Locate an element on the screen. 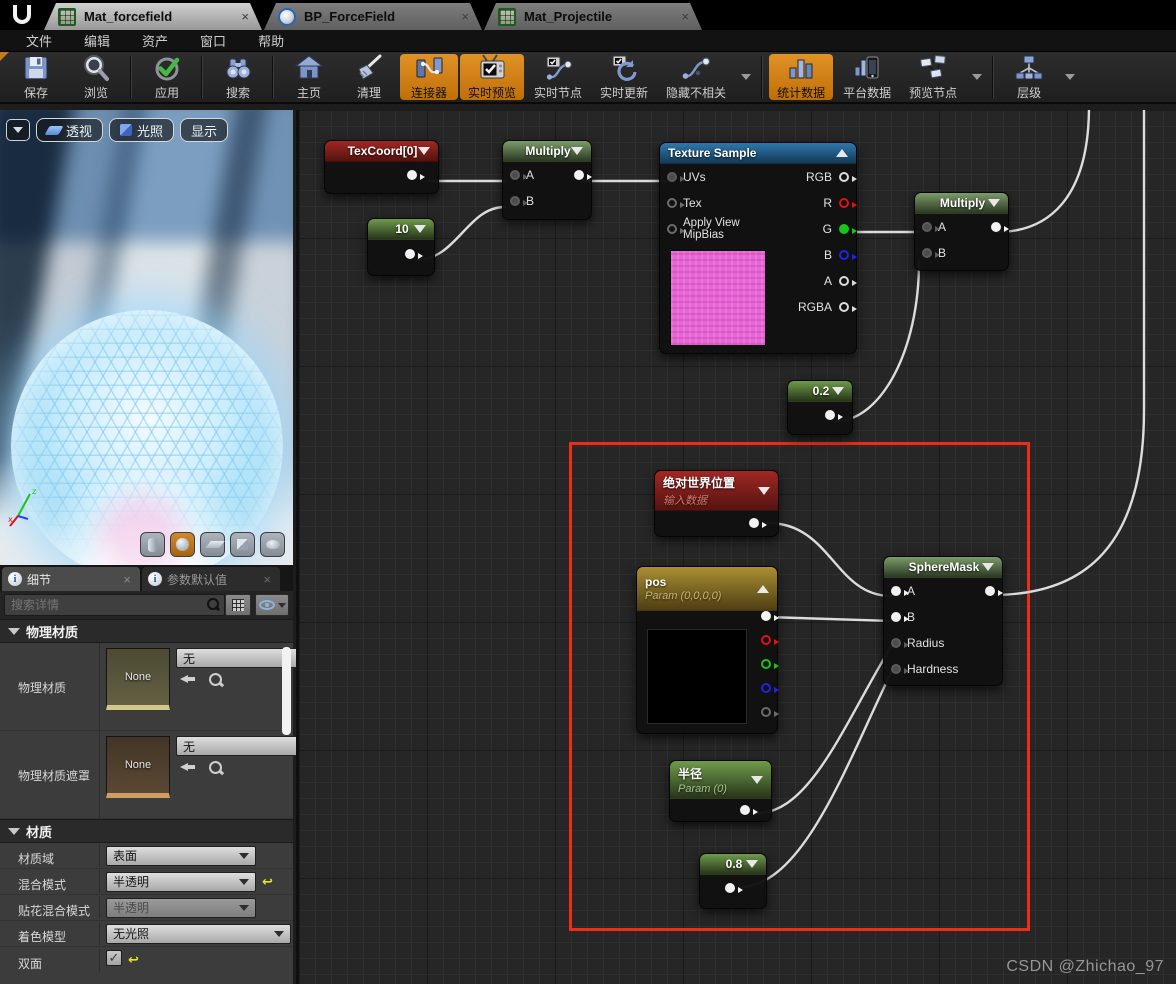 This screenshot has width=1176, height=984. section-material: 材质 is located at coordinates (146, 831).